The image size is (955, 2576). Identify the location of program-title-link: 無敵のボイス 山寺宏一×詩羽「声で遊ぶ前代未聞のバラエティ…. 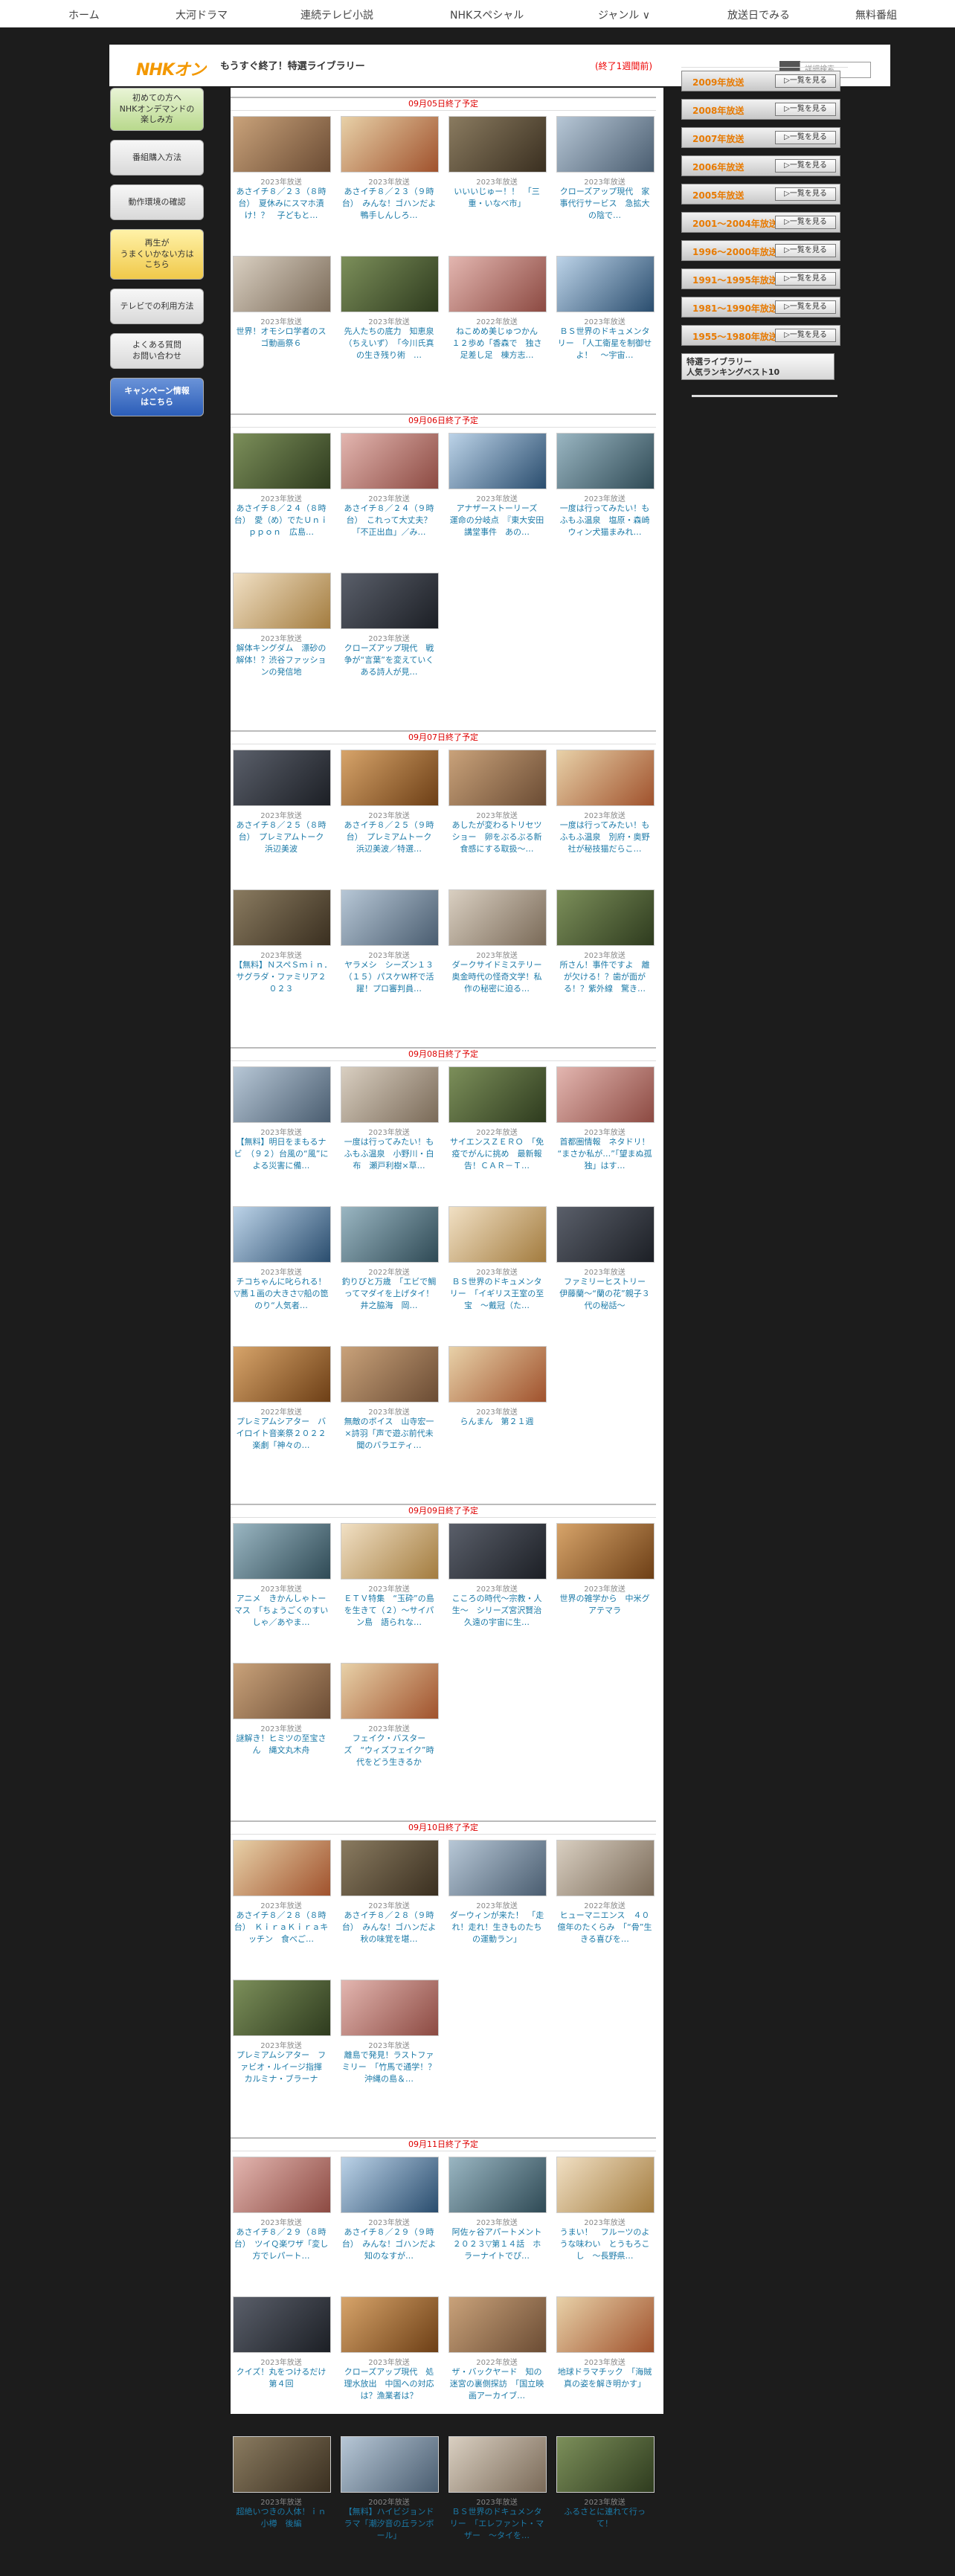
(389, 1445).